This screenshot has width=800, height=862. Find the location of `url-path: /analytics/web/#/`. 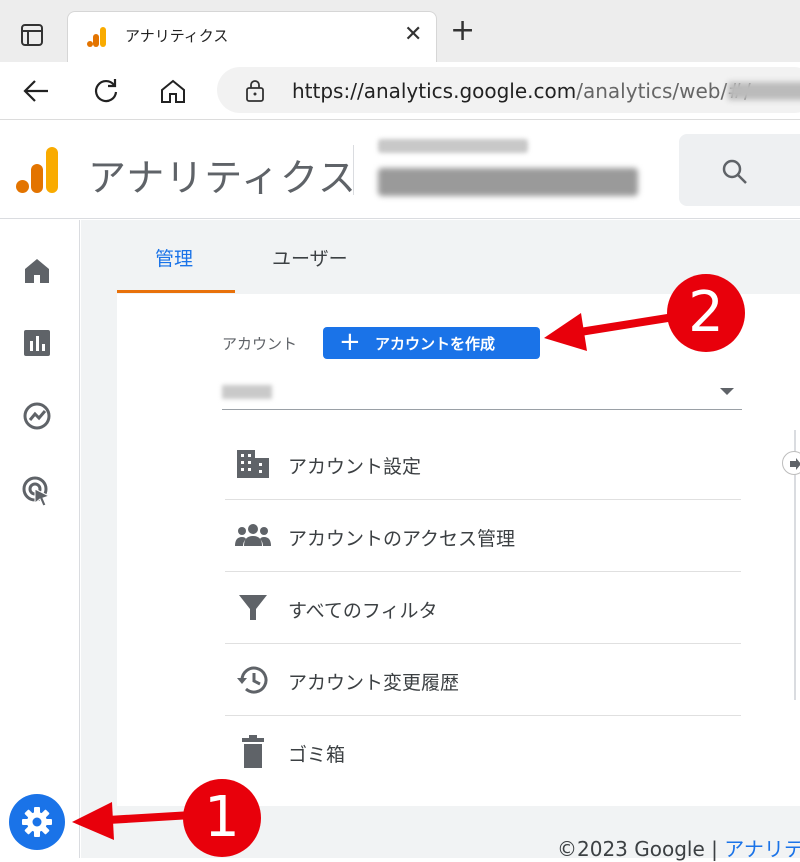

url-path: /analytics/web/#/ is located at coordinates (663, 91).